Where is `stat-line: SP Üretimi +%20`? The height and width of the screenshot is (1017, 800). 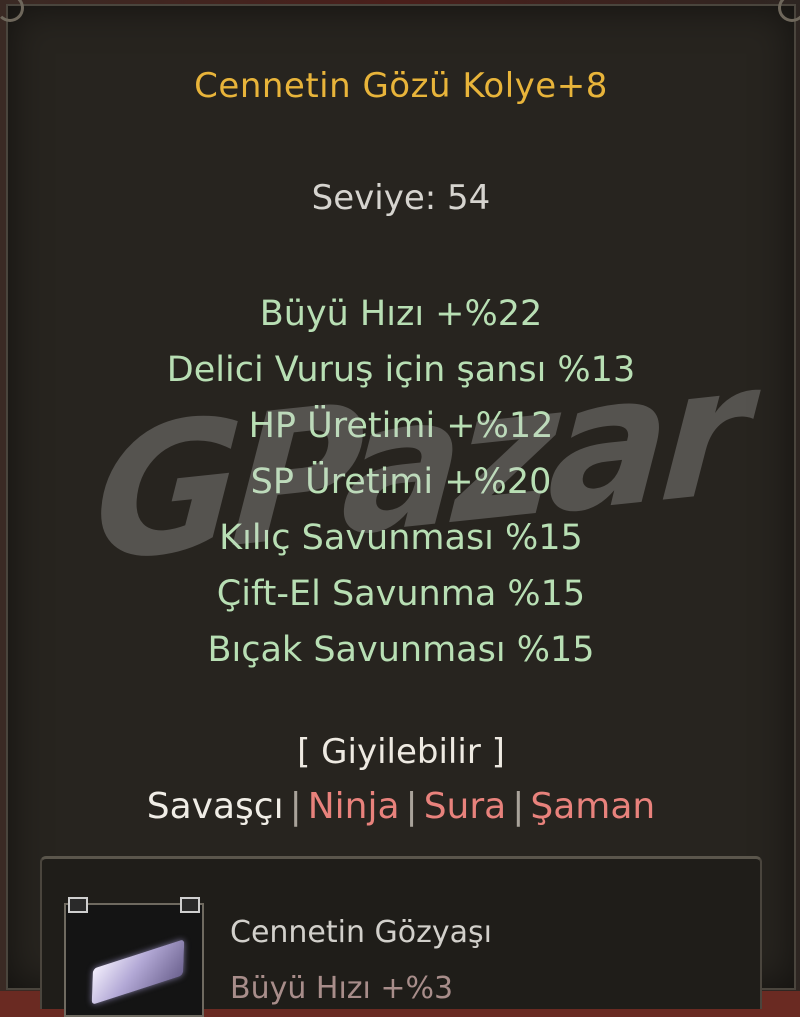
stat-line: SP Üretimi +%20 is located at coordinates (401, 482).